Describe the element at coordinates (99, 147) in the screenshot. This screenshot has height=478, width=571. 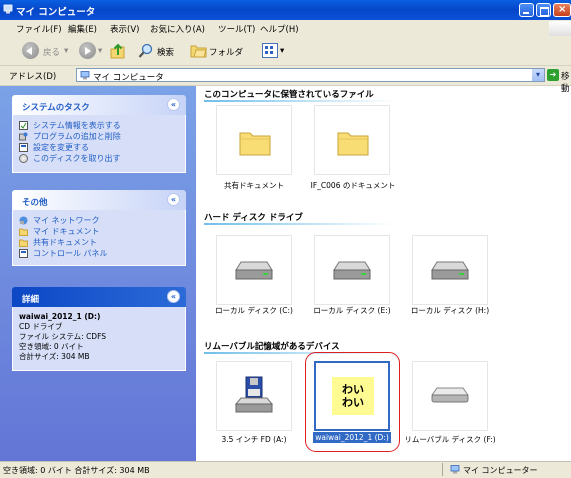
I see `task-change-settings: 設定を変更する` at that location.